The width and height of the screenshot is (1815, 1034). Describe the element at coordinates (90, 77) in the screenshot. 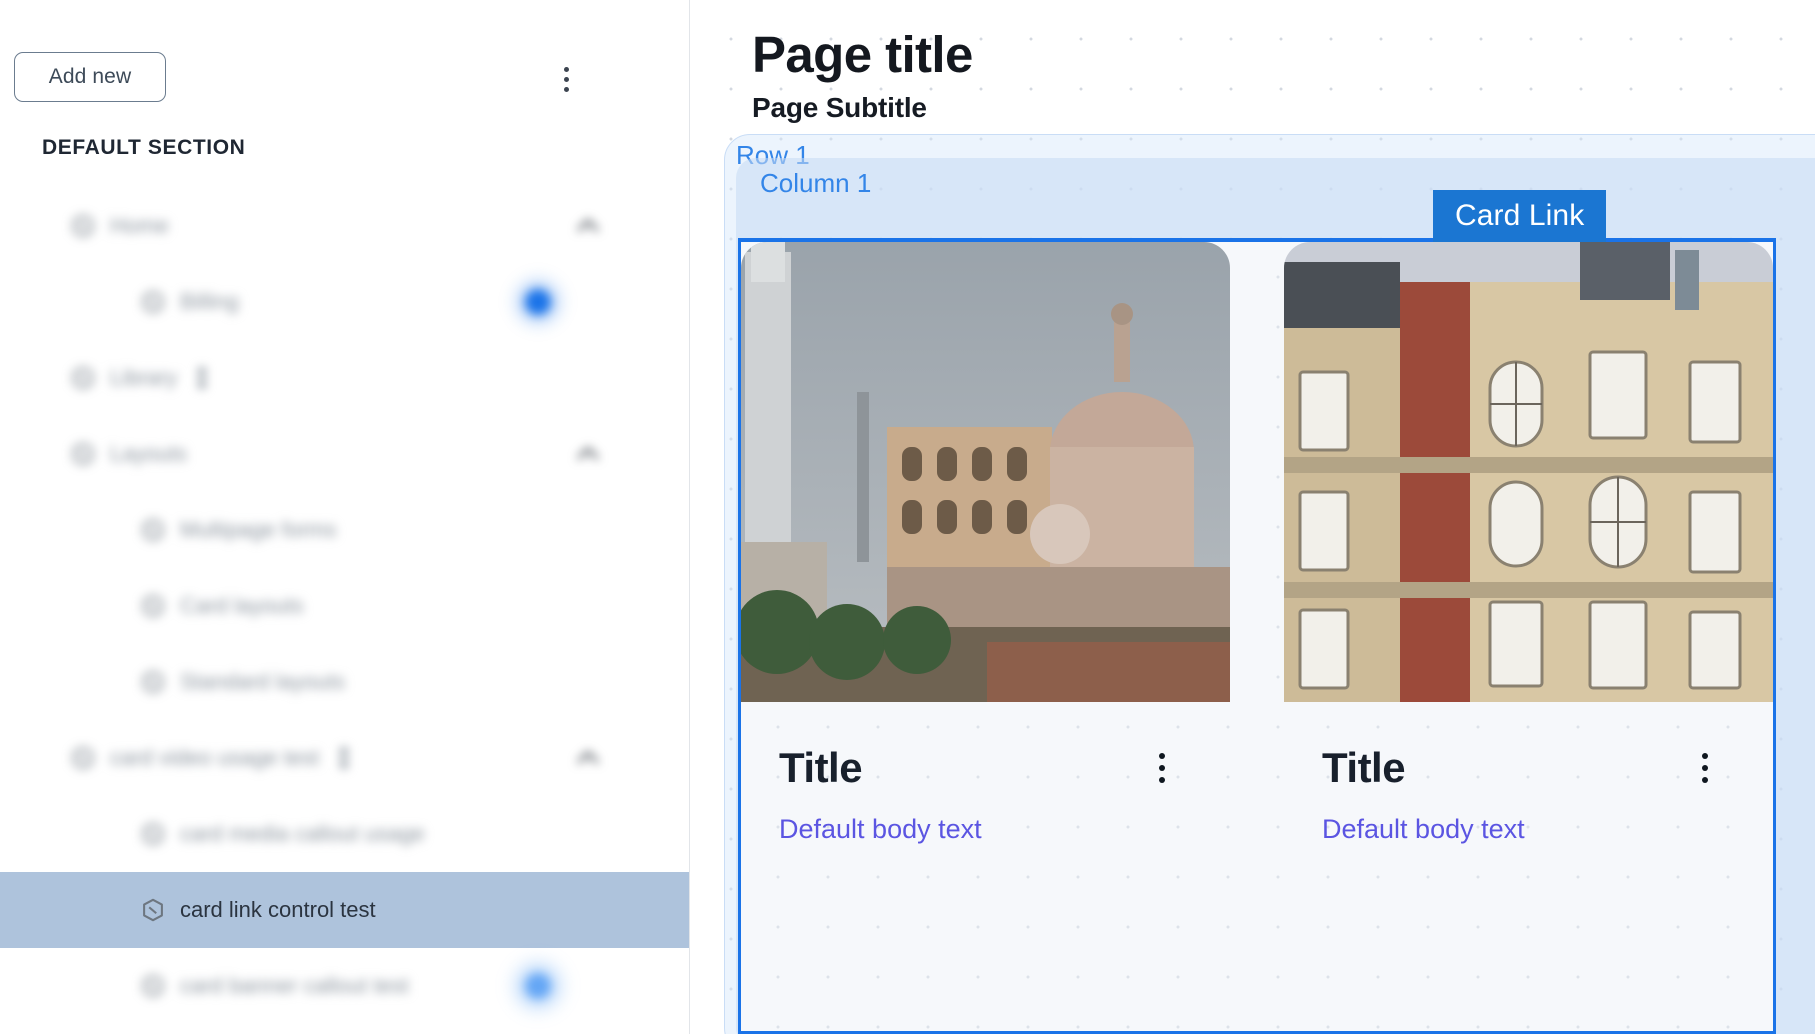

I see `add-new-button: Add new` at that location.